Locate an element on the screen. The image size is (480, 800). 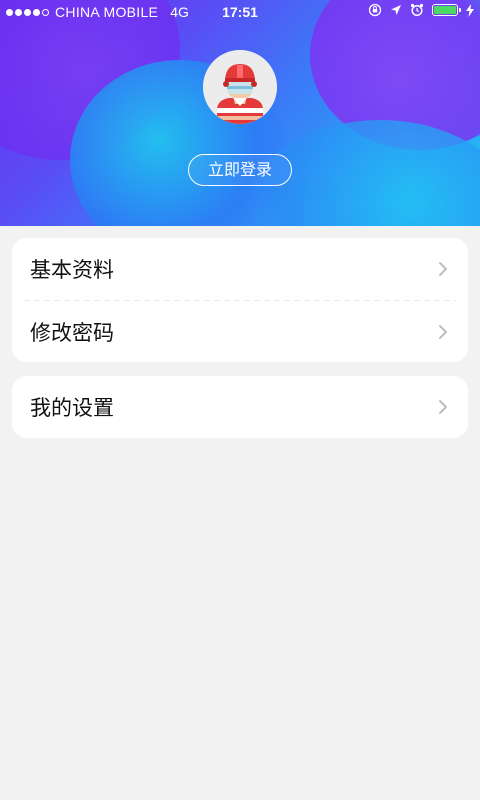
menu-card: 基本资料 修改密码 is located at coordinates (240, 300).